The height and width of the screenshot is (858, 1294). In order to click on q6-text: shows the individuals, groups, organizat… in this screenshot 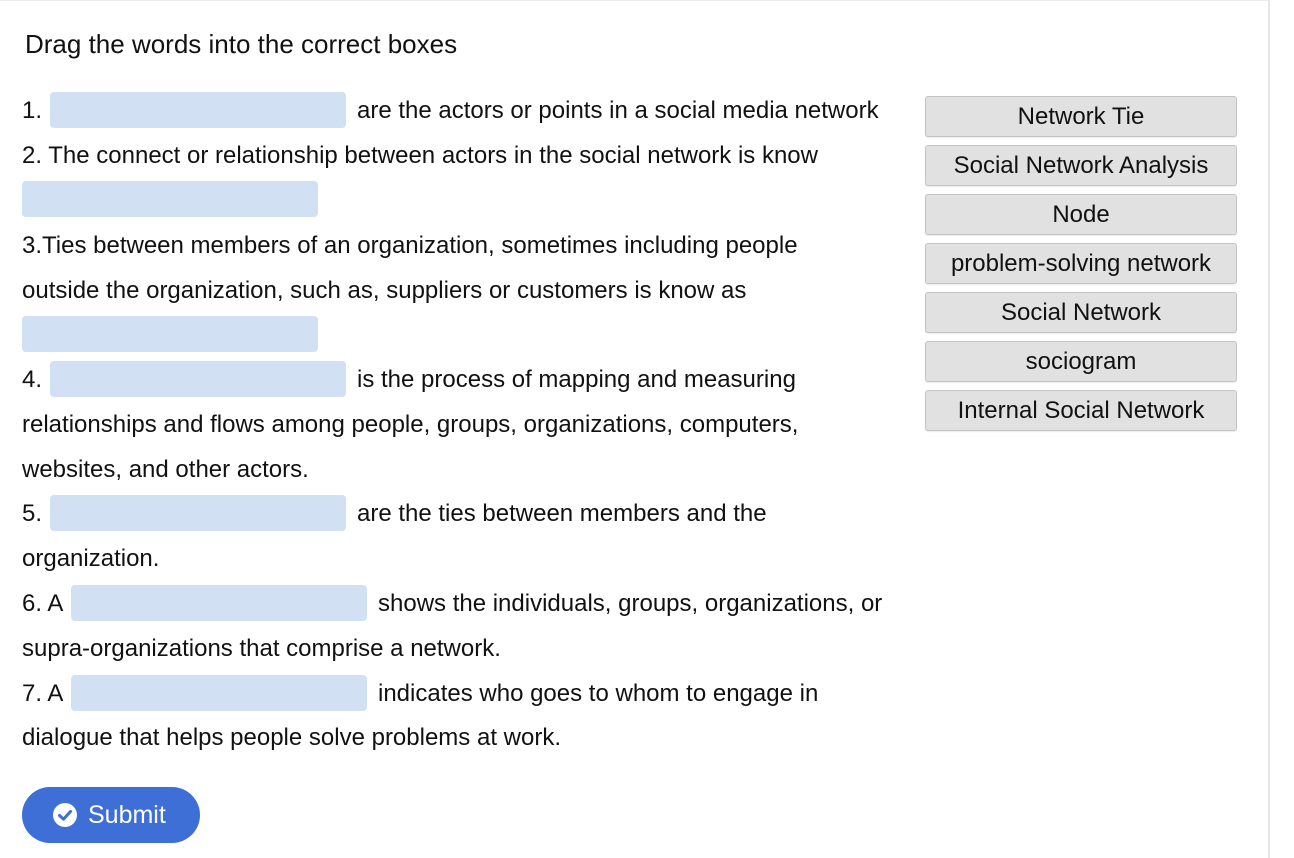, I will do `click(630, 603)`.